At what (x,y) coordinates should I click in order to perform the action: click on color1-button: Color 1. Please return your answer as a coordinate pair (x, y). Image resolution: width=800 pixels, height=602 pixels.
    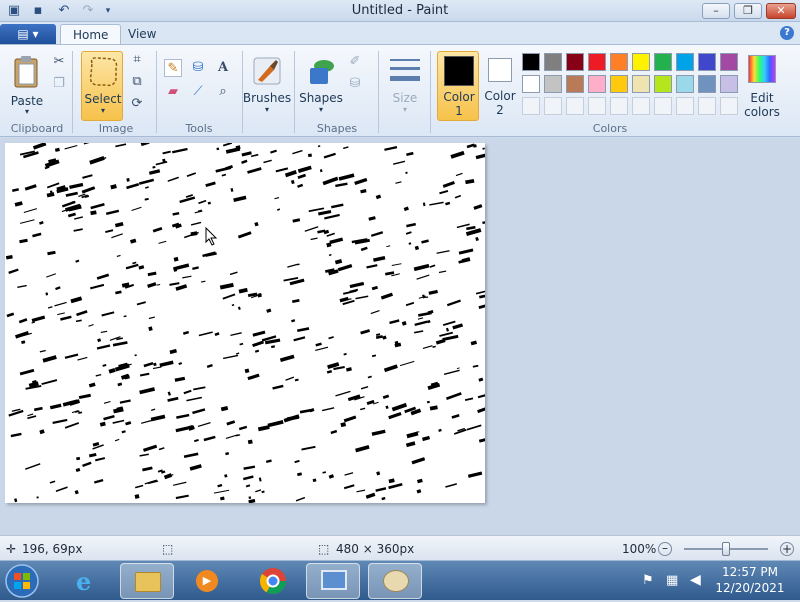
    Looking at the image, I should click on (458, 86).